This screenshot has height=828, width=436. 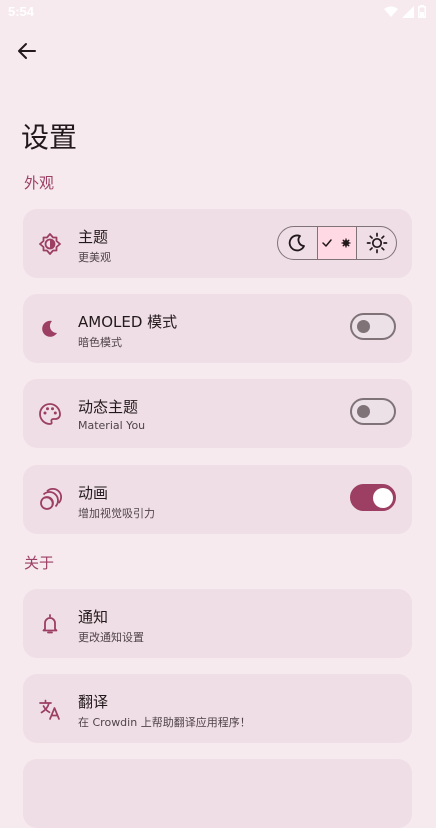 What do you see at coordinates (408, 11) in the screenshot?
I see `signal-icon` at bounding box center [408, 11].